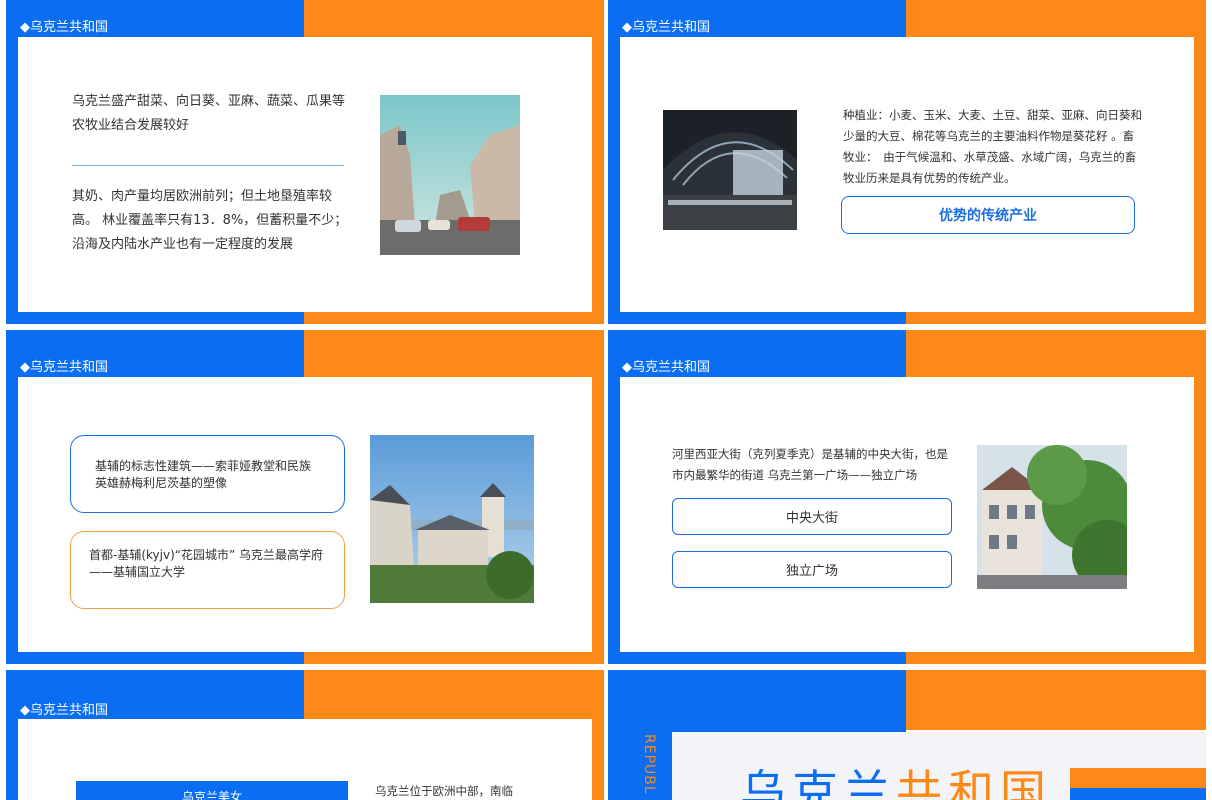  Describe the element at coordinates (818, 782) in the screenshot. I see `title-part-blue: 乌克兰` at that location.